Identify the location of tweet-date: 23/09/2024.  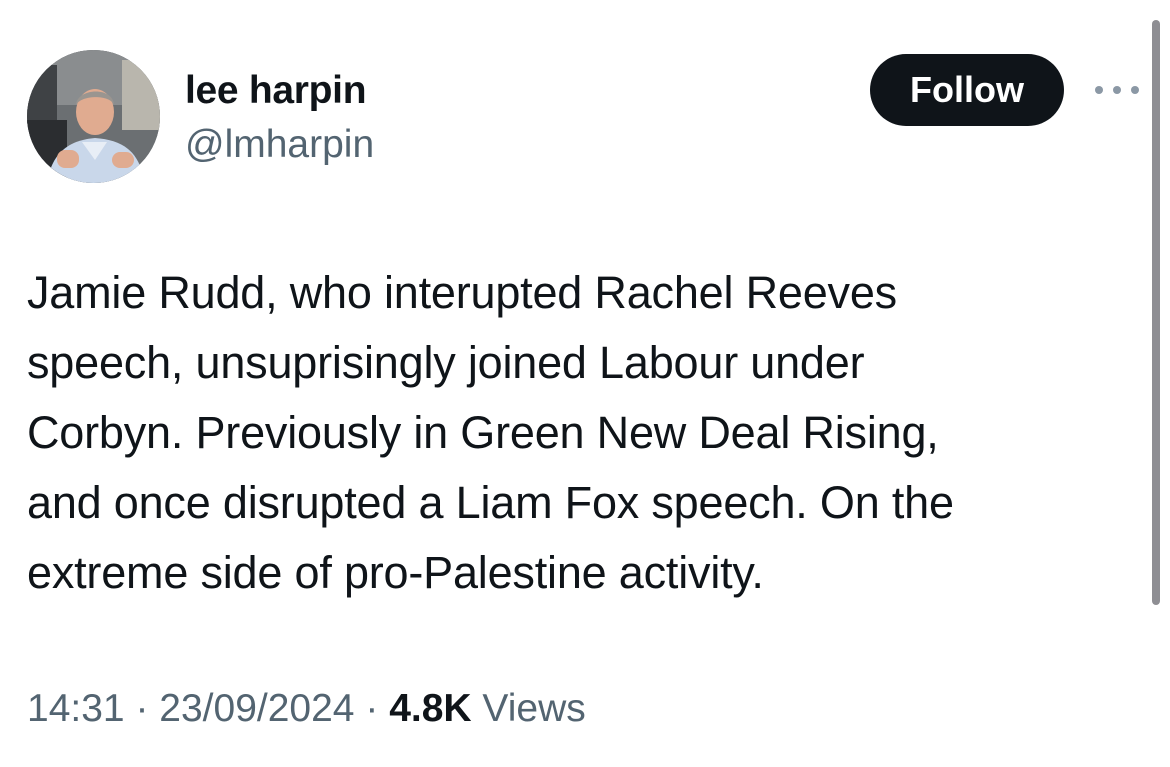
(256, 708).